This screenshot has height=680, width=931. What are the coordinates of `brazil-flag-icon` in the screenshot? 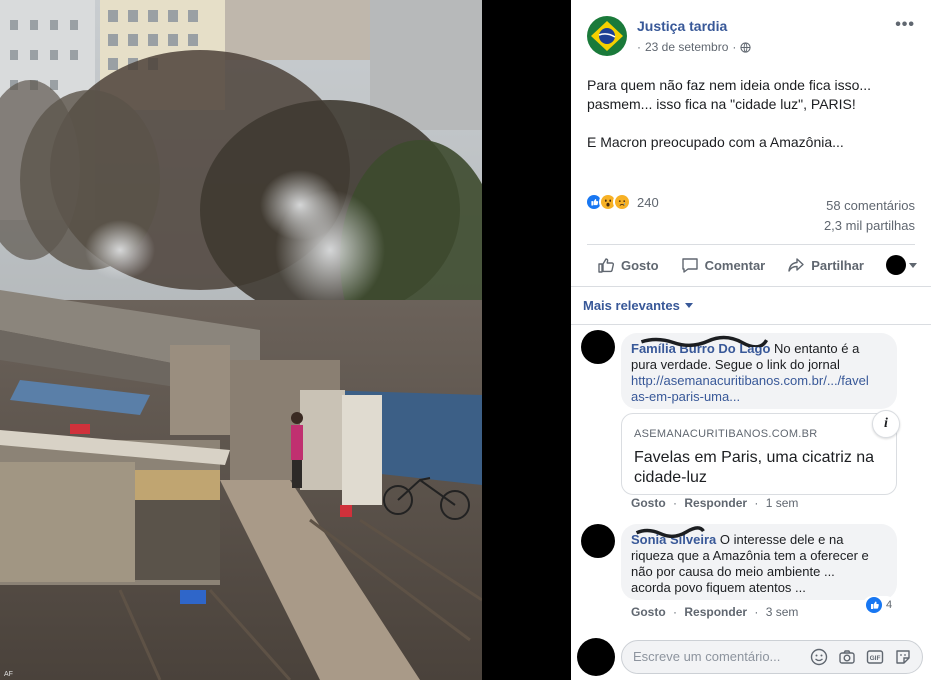 It's located at (607, 36).